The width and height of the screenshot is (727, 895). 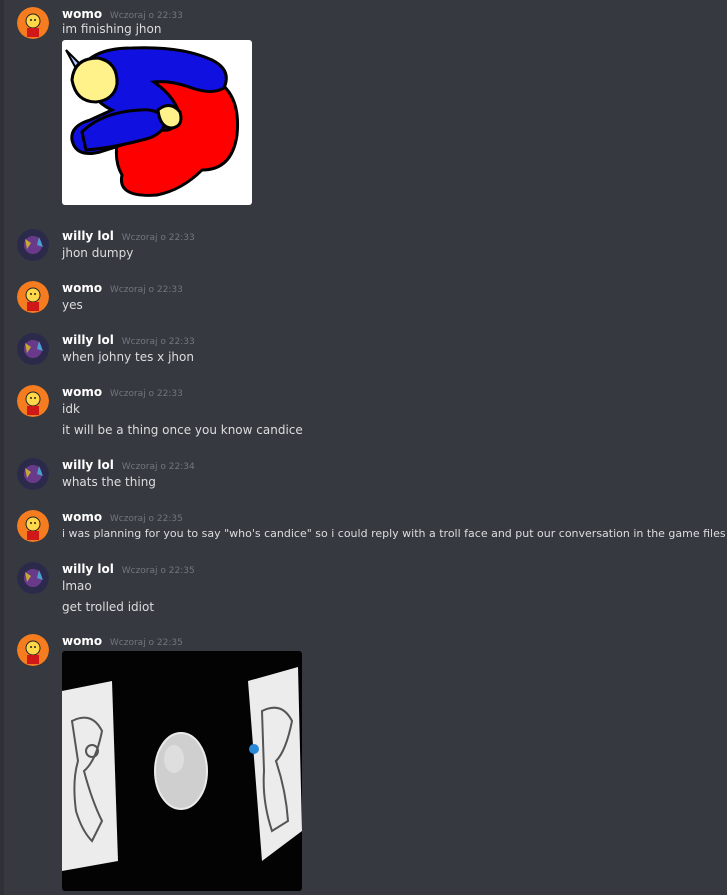 I want to click on sidebar-edge, so click(x=2, y=447).